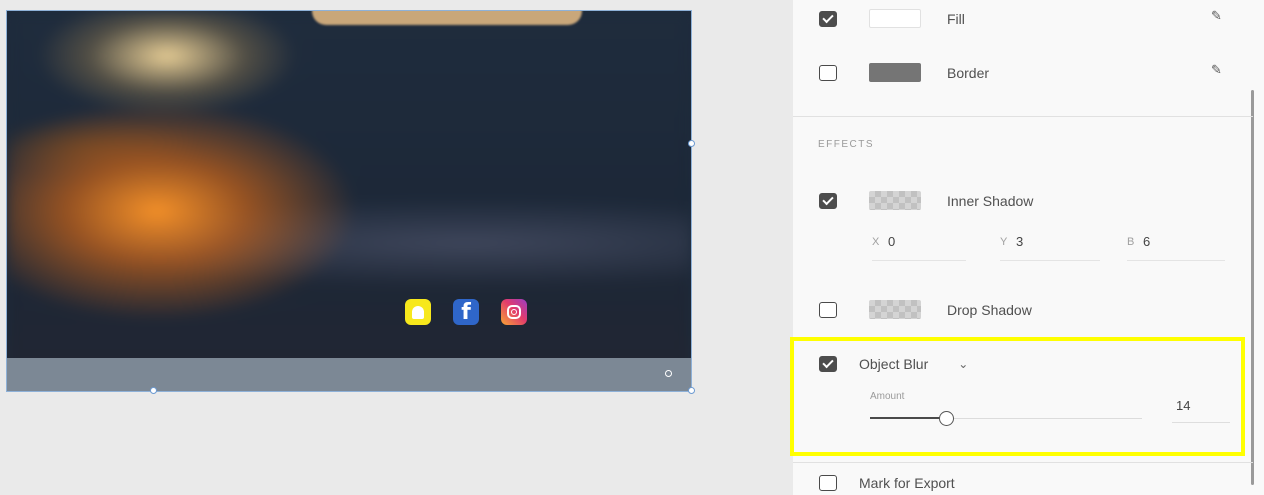  I want to click on section-divider-bottom, so click(1023, 462).